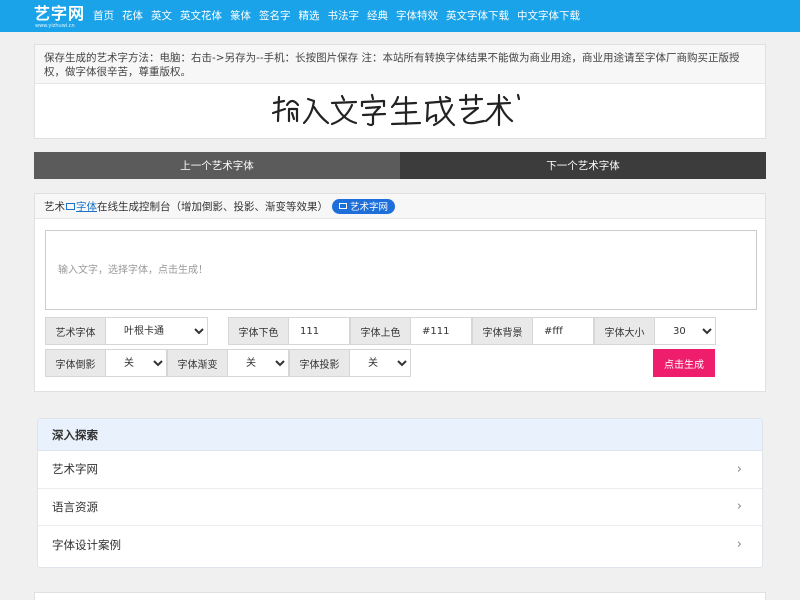 The height and width of the screenshot is (600, 800). I want to click on bottom-panel, so click(400, 596).